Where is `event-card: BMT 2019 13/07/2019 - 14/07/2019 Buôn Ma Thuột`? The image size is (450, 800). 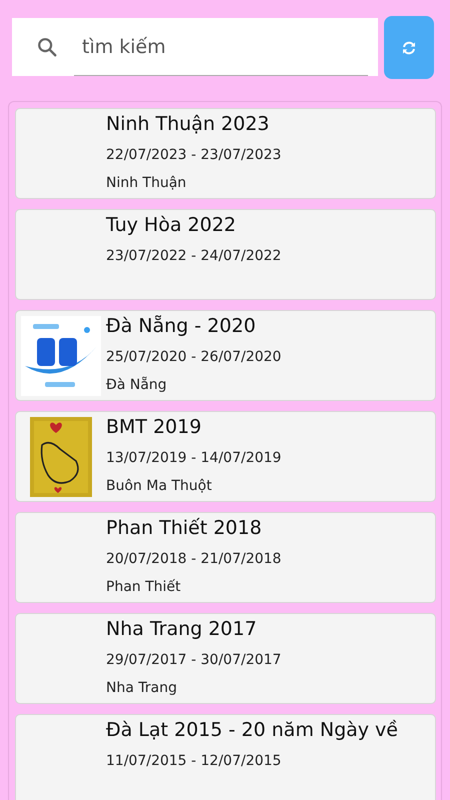
event-card: BMT 2019 13/07/2019 - 14/07/2019 Buôn Ma Thuột is located at coordinates (225, 456).